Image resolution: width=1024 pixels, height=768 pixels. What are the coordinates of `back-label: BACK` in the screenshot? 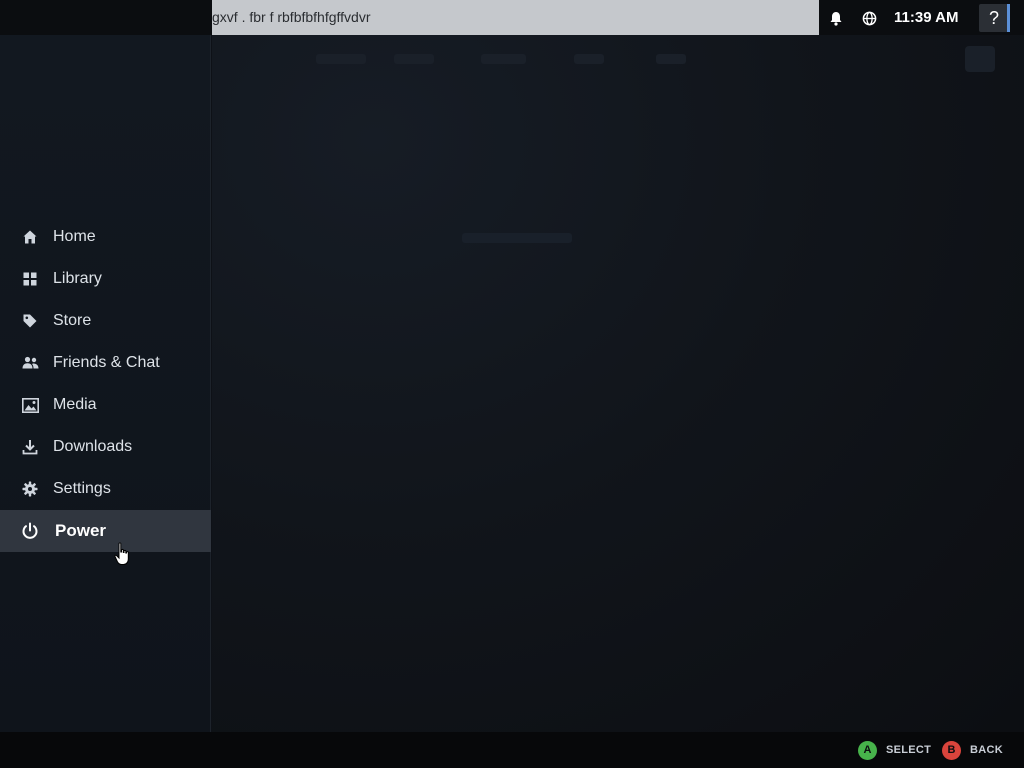 It's located at (986, 750).